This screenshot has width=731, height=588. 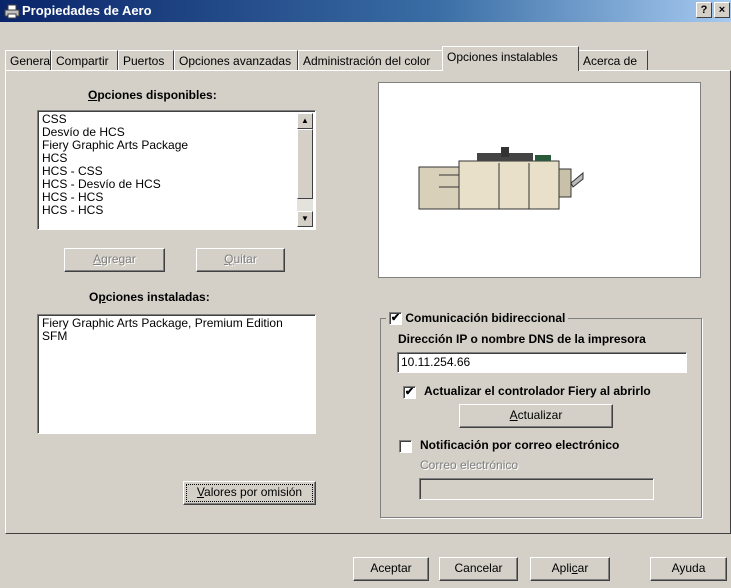 I want to click on cancel-button: Cancelar, so click(x=478, y=569).